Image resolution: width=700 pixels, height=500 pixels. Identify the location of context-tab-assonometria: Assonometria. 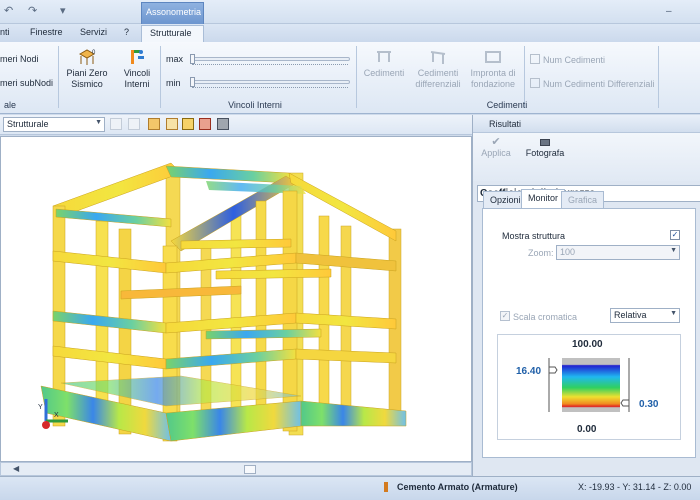
(172, 13).